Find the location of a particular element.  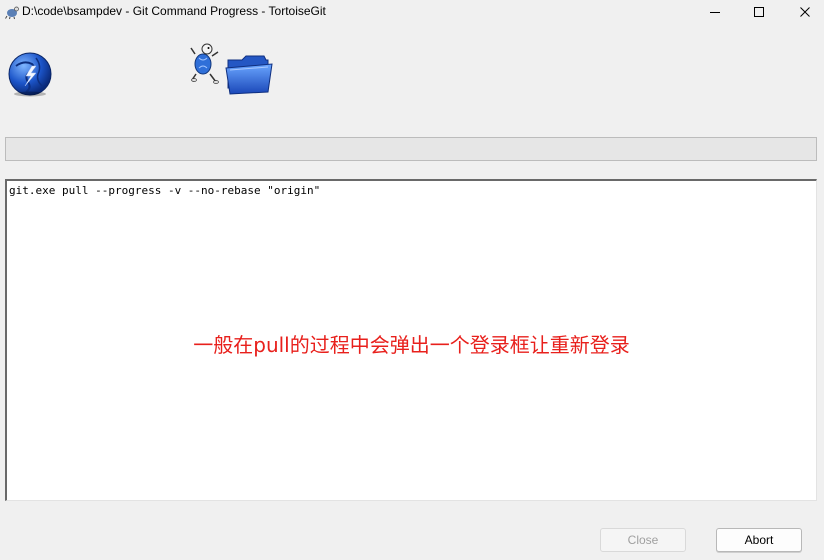

close-icon is located at coordinates (805, 12).